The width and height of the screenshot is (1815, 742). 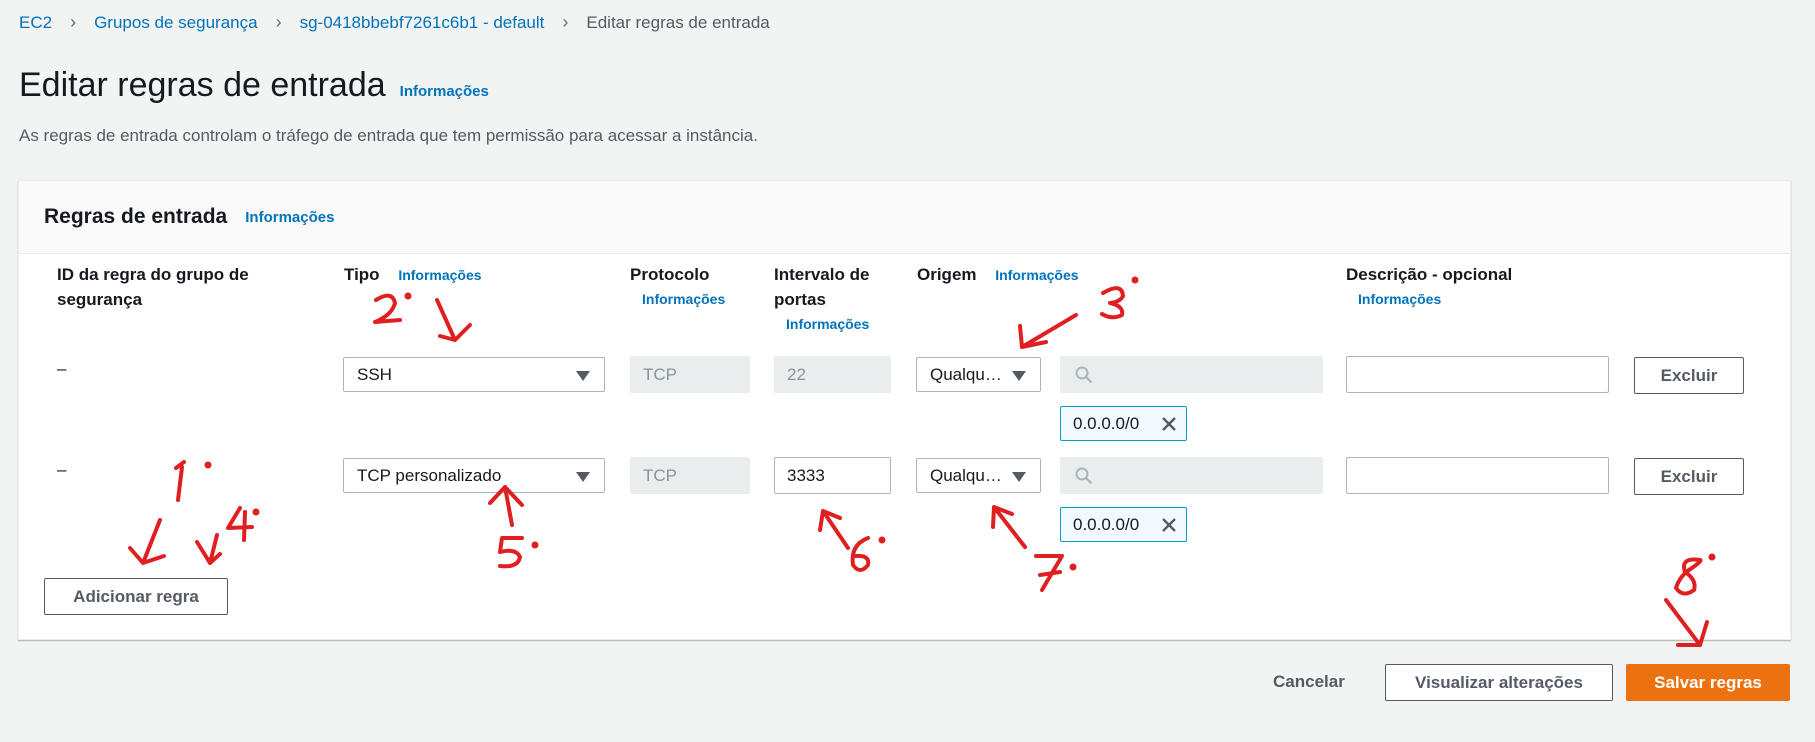 What do you see at coordinates (136, 216) in the screenshot?
I see `panel-title: Regras de entrada` at bounding box center [136, 216].